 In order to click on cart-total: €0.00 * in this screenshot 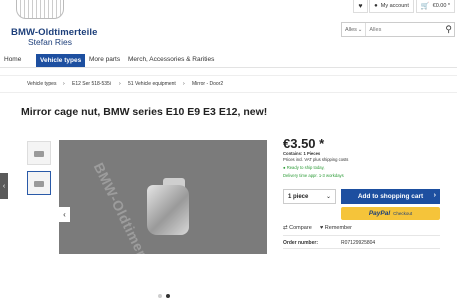, I will do `click(441, 6)`.